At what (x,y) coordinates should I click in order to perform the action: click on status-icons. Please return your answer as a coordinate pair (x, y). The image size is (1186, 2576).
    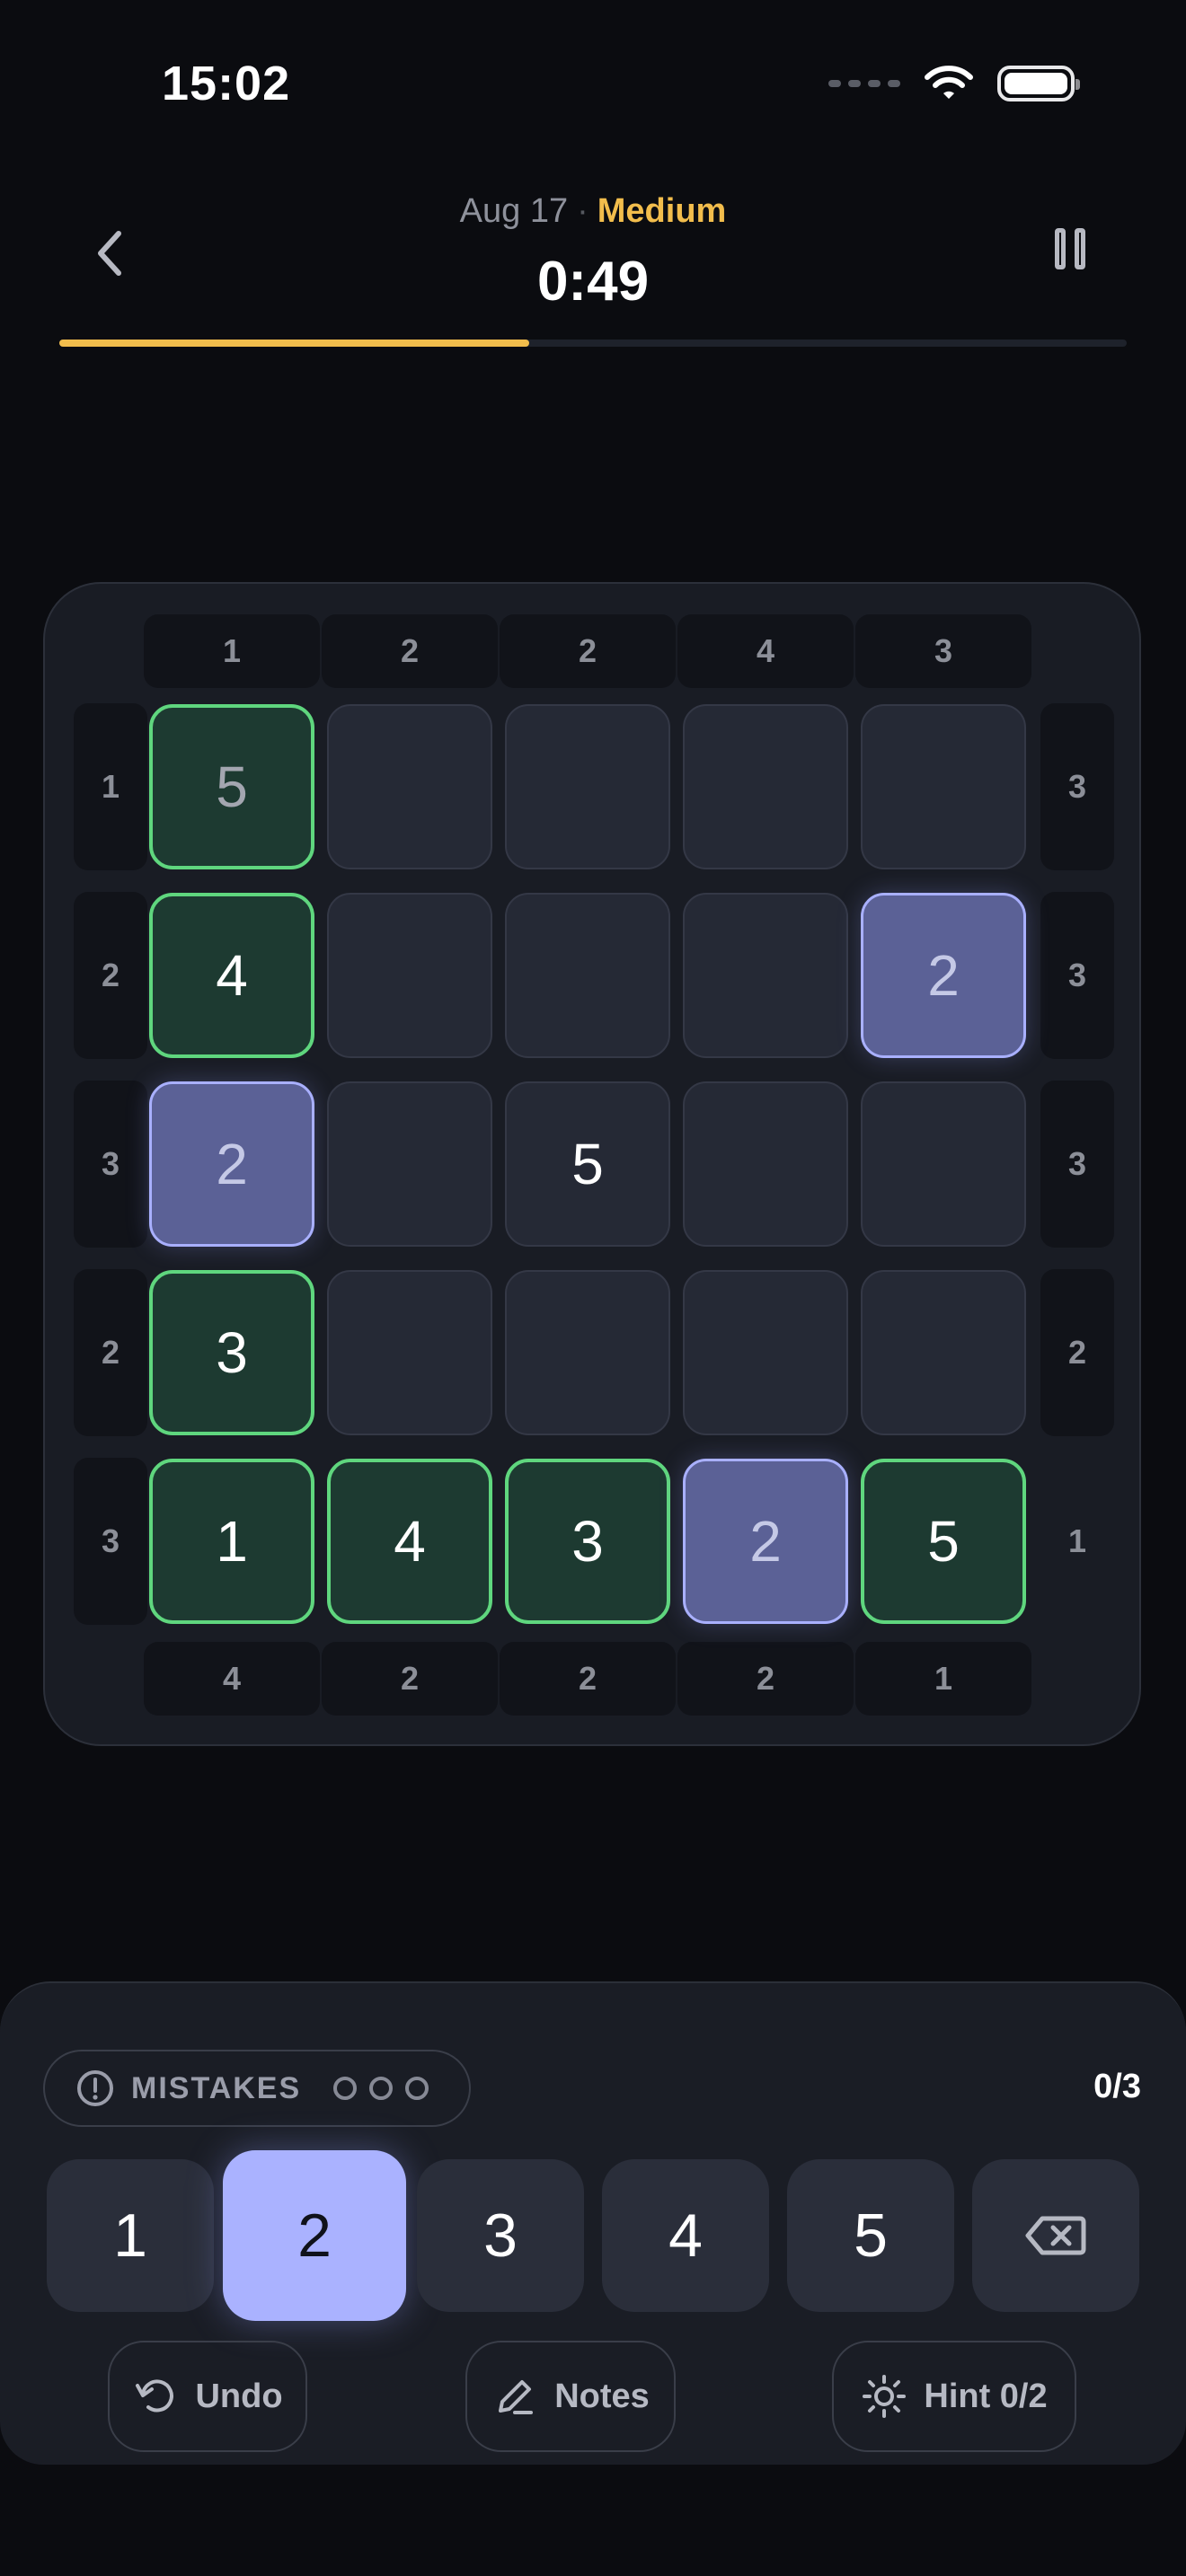
    Looking at the image, I should click on (954, 83).